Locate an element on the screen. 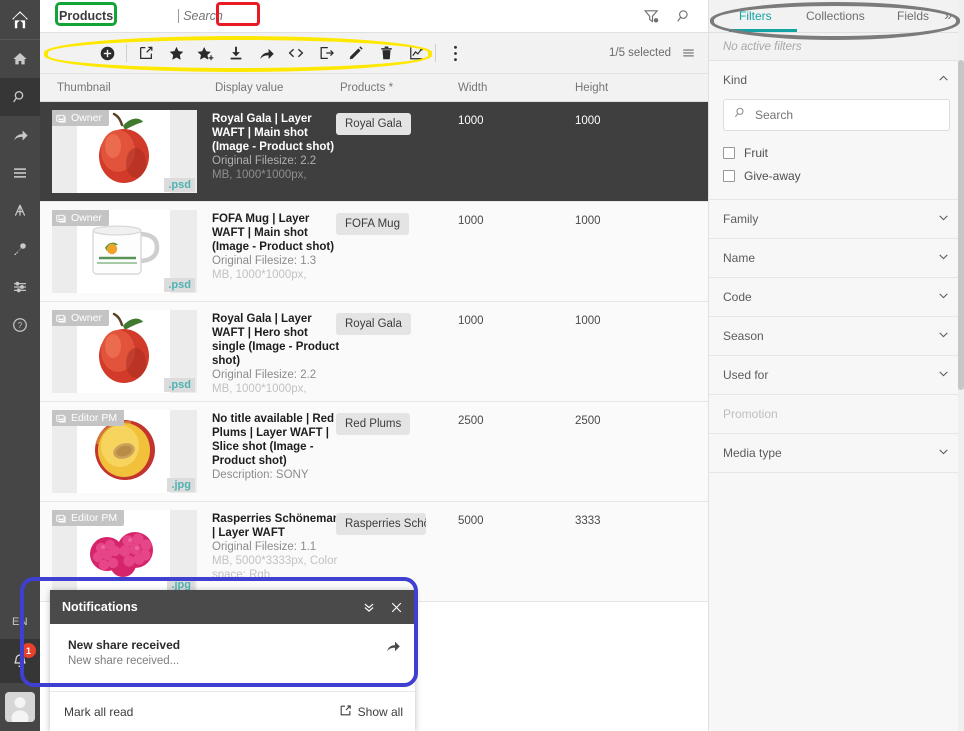  show-all-button: Show all is located at coordinates (371, 712).